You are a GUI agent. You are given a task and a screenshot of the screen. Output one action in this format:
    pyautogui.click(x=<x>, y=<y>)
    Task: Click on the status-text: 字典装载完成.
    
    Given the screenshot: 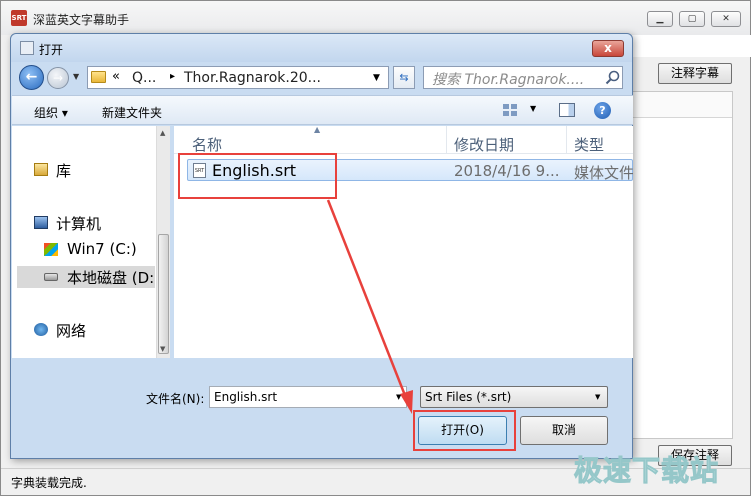 What is the action you would take?
    pyautogui.click(x=49, y=483)
    